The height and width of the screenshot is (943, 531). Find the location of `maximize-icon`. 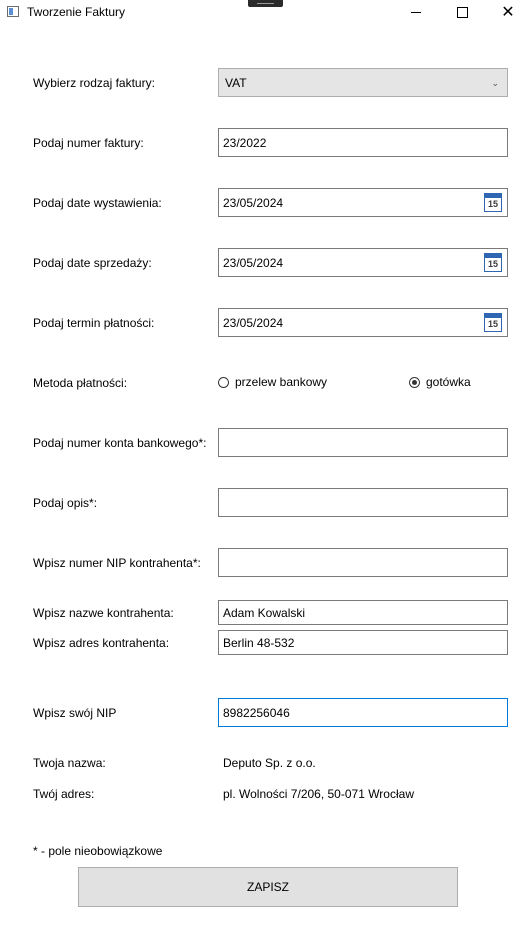

maximize-icon is located at coordinates (462, 12).